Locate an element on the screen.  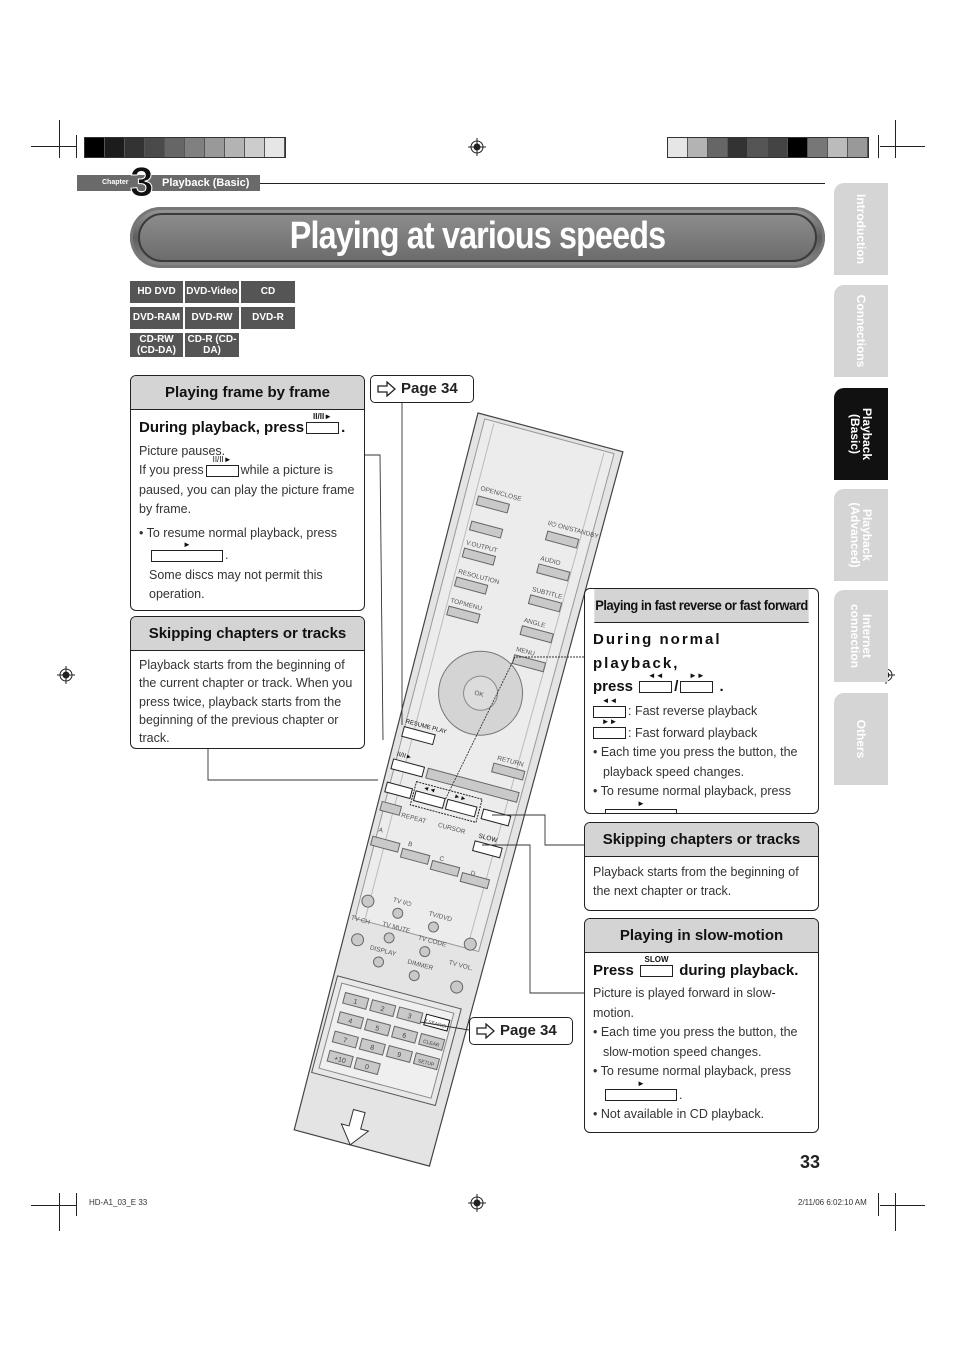
footer-file-label: HD-A1_03_E 33 is located at coordinates (118, 1202).